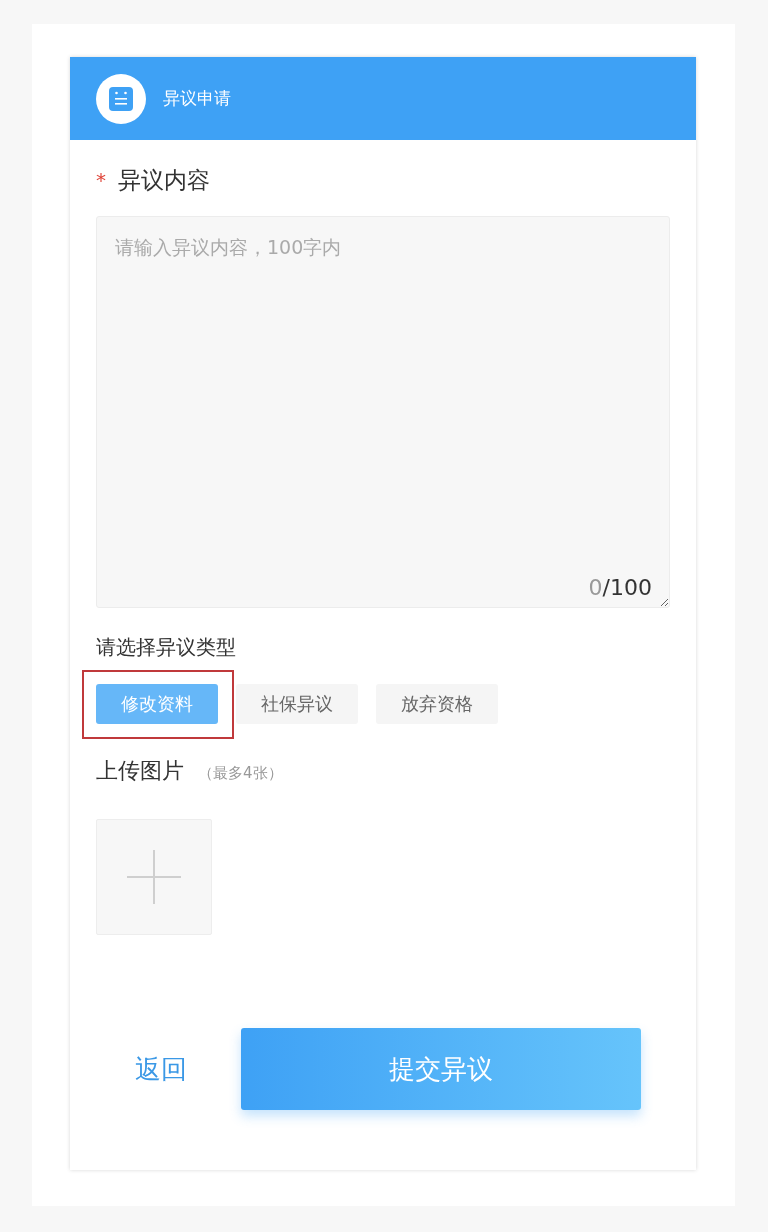 The width and height of the screenshot is (768, 1232). I want to click on type-option: 修改资料, so click(157, 704).